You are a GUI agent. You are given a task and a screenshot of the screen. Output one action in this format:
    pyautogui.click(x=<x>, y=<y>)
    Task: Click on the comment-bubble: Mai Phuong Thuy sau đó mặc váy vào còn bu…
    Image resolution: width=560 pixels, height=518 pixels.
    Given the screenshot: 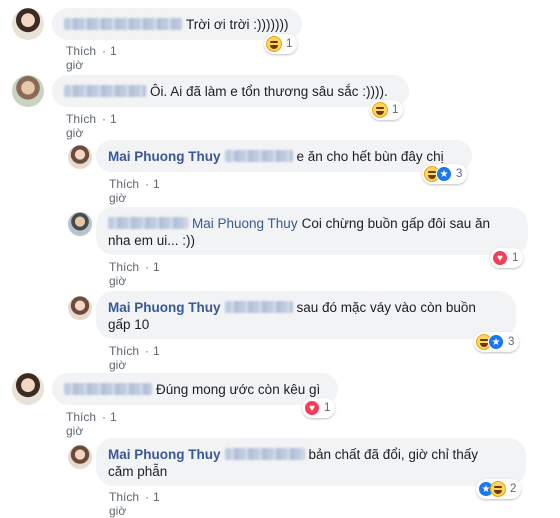 What is the action you would take?
    pyautogui.click(x=306, y=315)
    